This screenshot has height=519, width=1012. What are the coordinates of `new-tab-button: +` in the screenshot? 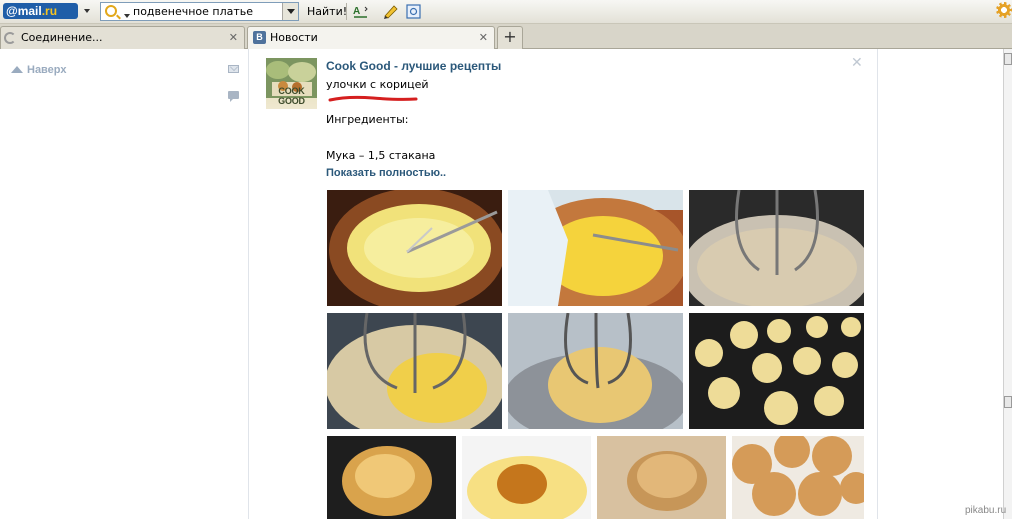 It's located at (510, 37).